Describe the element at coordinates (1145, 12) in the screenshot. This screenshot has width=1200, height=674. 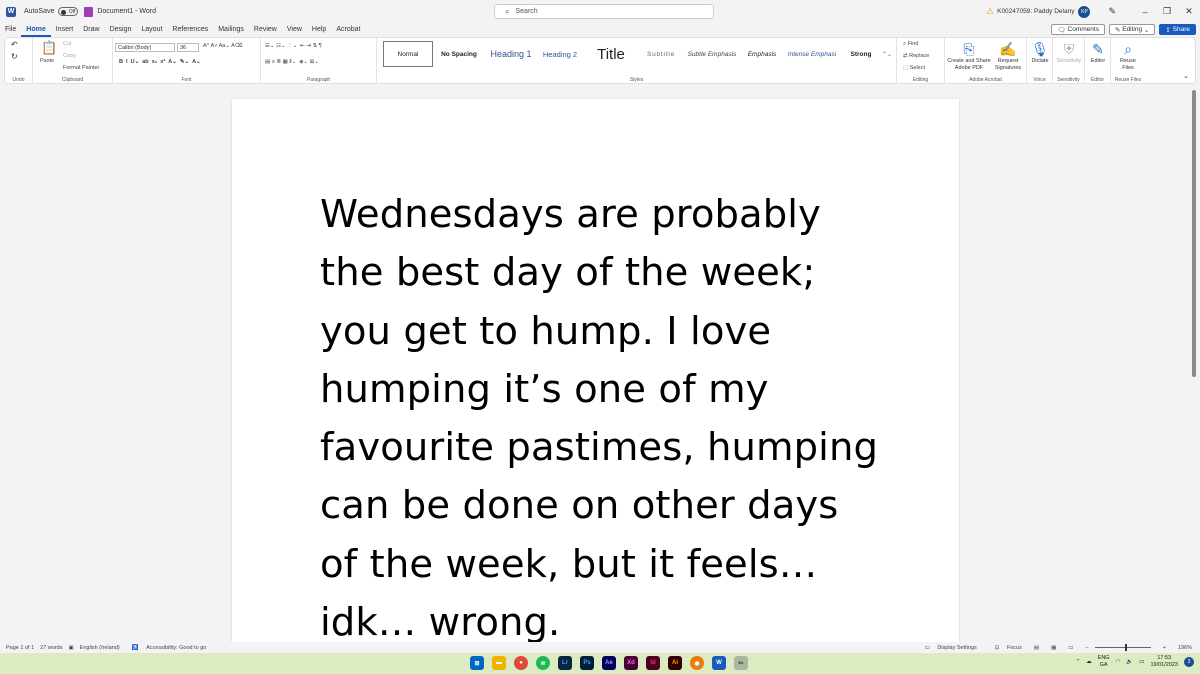
I see `minimize-icon: –` at that location.